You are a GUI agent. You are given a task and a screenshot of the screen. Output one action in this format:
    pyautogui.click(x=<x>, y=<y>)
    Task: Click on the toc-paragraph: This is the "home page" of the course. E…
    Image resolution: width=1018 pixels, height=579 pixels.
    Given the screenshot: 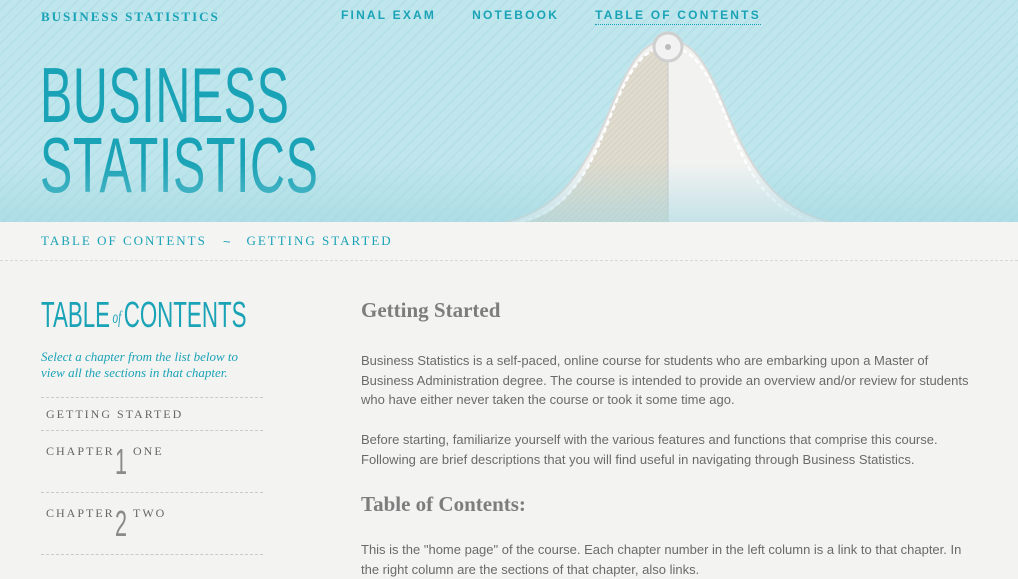 What is the action you would take?
    pyautogui.click(x=661, y=559)
    